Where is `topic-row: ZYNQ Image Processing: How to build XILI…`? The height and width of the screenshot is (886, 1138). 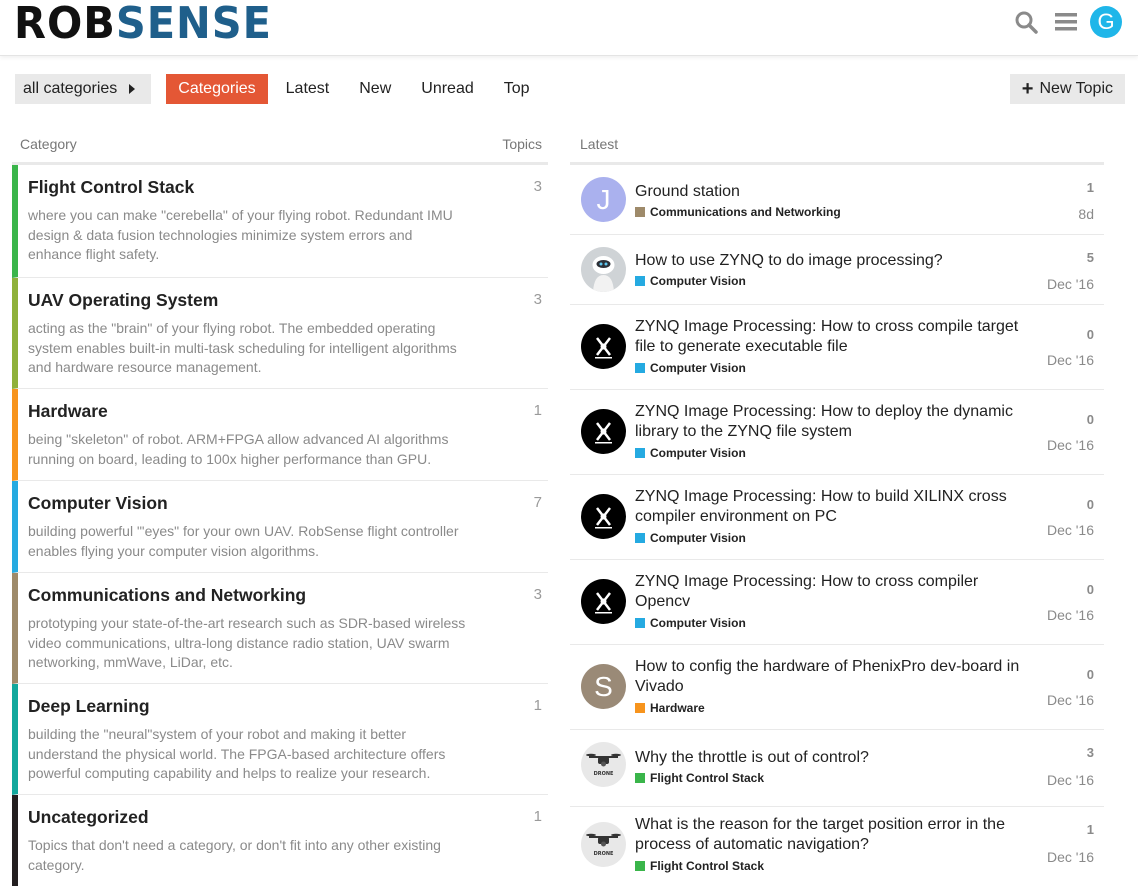 topic-row: ZYNQ Image Processing: How to build XILI… is located at coordinates (837, 517).